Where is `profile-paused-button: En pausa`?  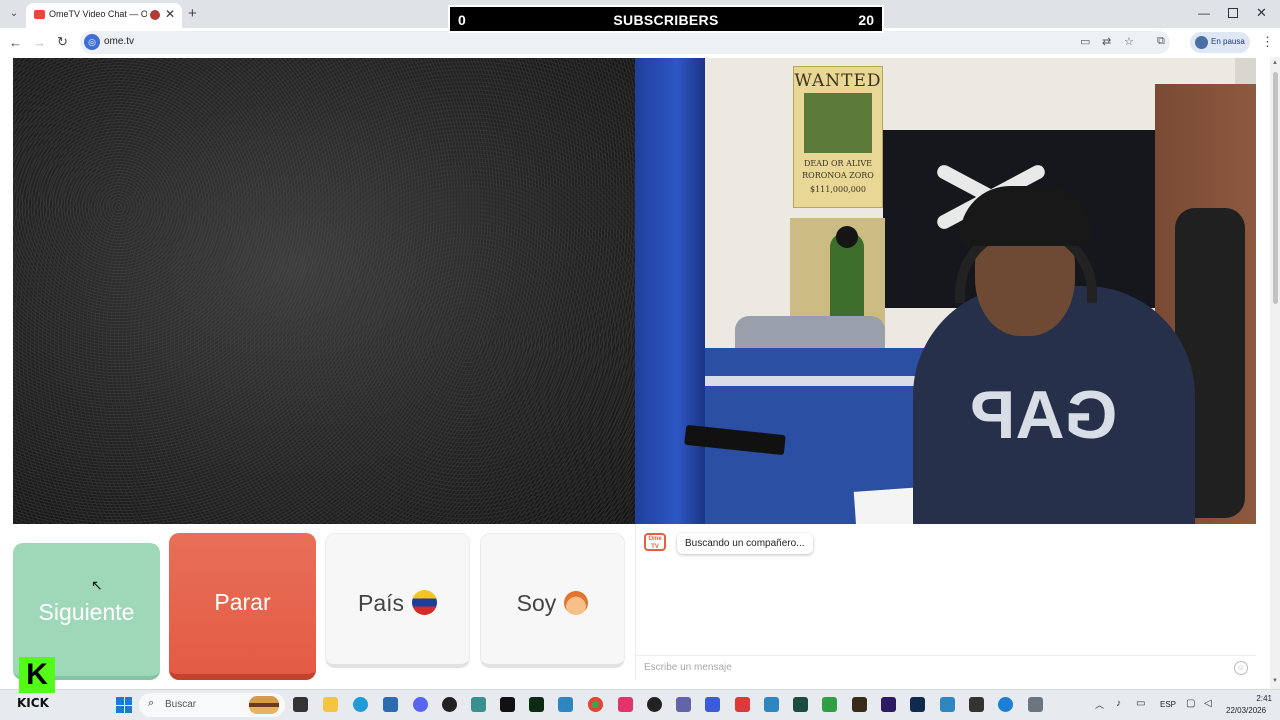
profile-paused-button: En pausa is located at coordinates (1220, 42).